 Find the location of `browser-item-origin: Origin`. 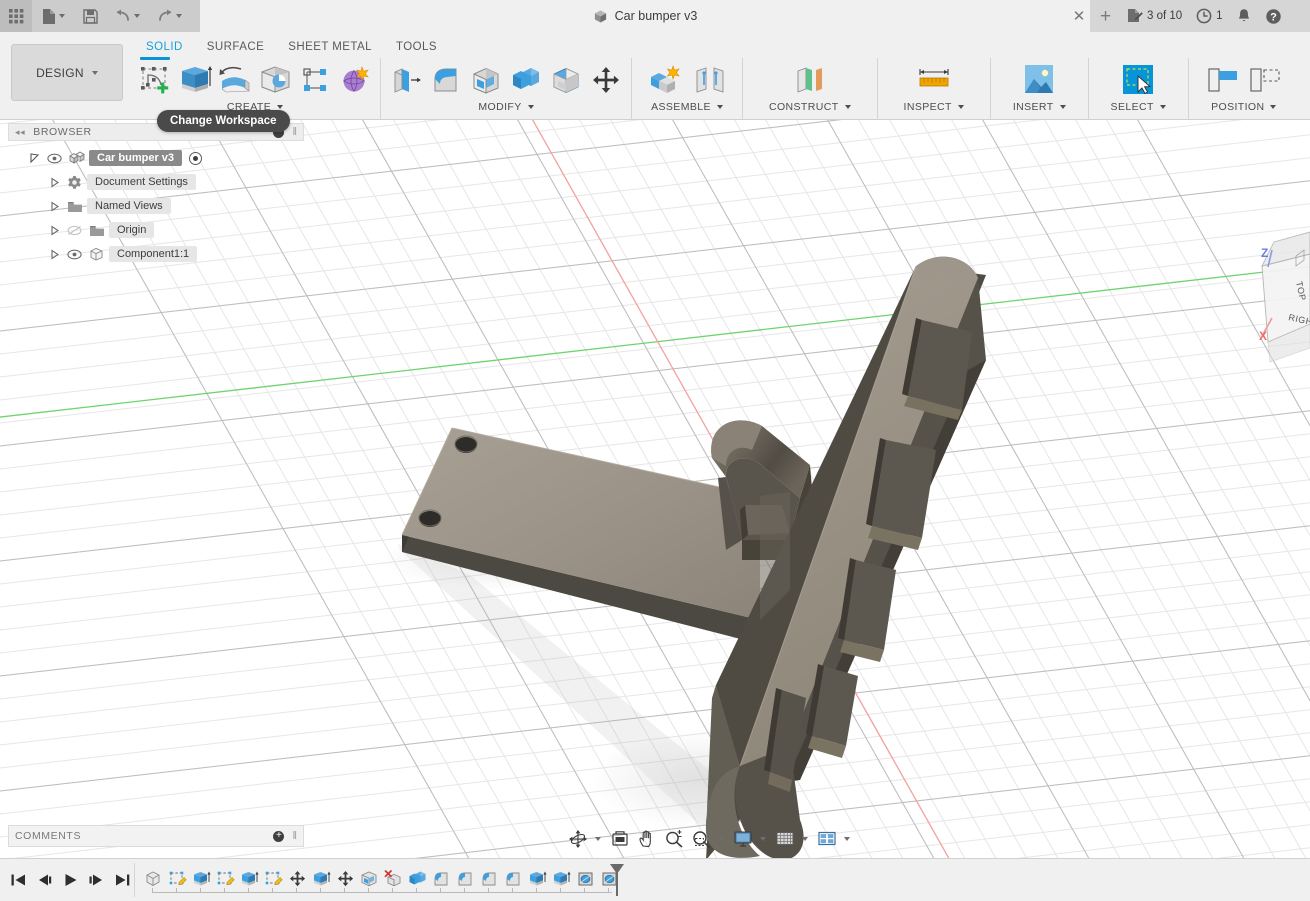

browser-item-origin: Origin is located at coordinates (156, 230).